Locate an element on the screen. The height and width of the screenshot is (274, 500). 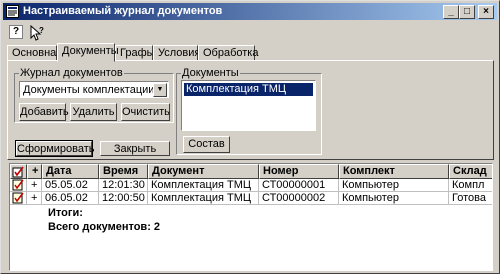
column-header-document: Документ is located at coordinates (203, 171).